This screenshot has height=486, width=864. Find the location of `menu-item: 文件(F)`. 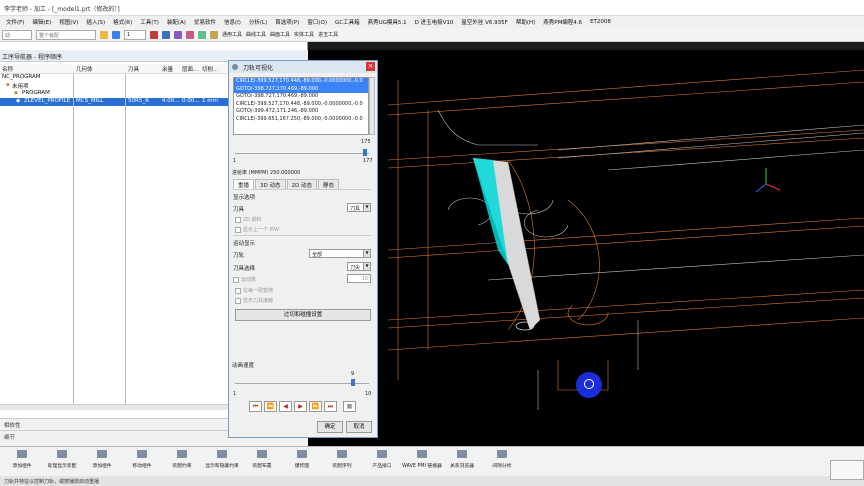

menu-item: 文件(F) is located at coordinates (15, 22).